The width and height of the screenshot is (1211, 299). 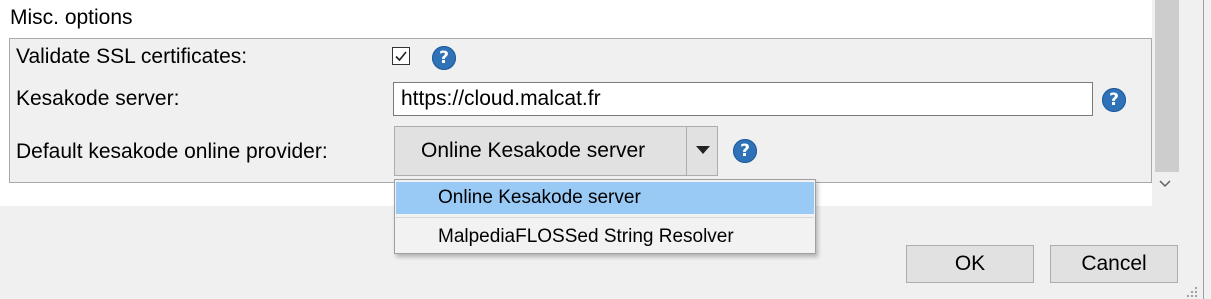 What do you see at coordinates (1114, 264) in the screenshot?
I see `cancel-button: Cancel` at bounding box center [1114, 264].